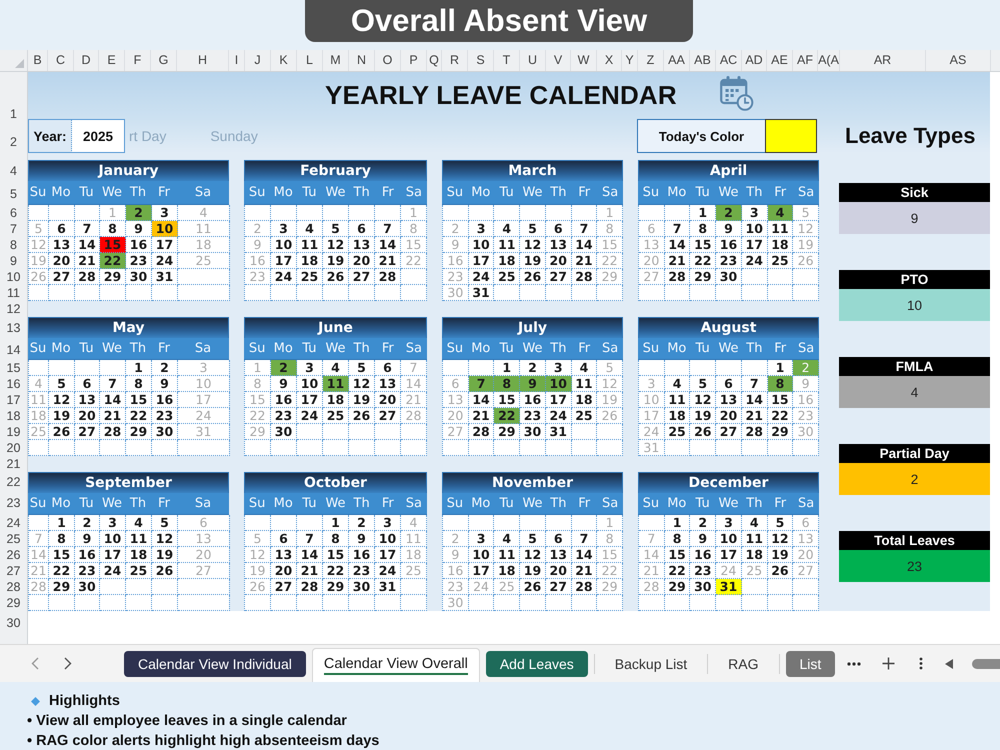 The height and width of the screenshot is (750, 1000). What do you see at coordinates (362, 523) in the screenshot?
I see `day-cell: 2` at bounding box center [362, 523].